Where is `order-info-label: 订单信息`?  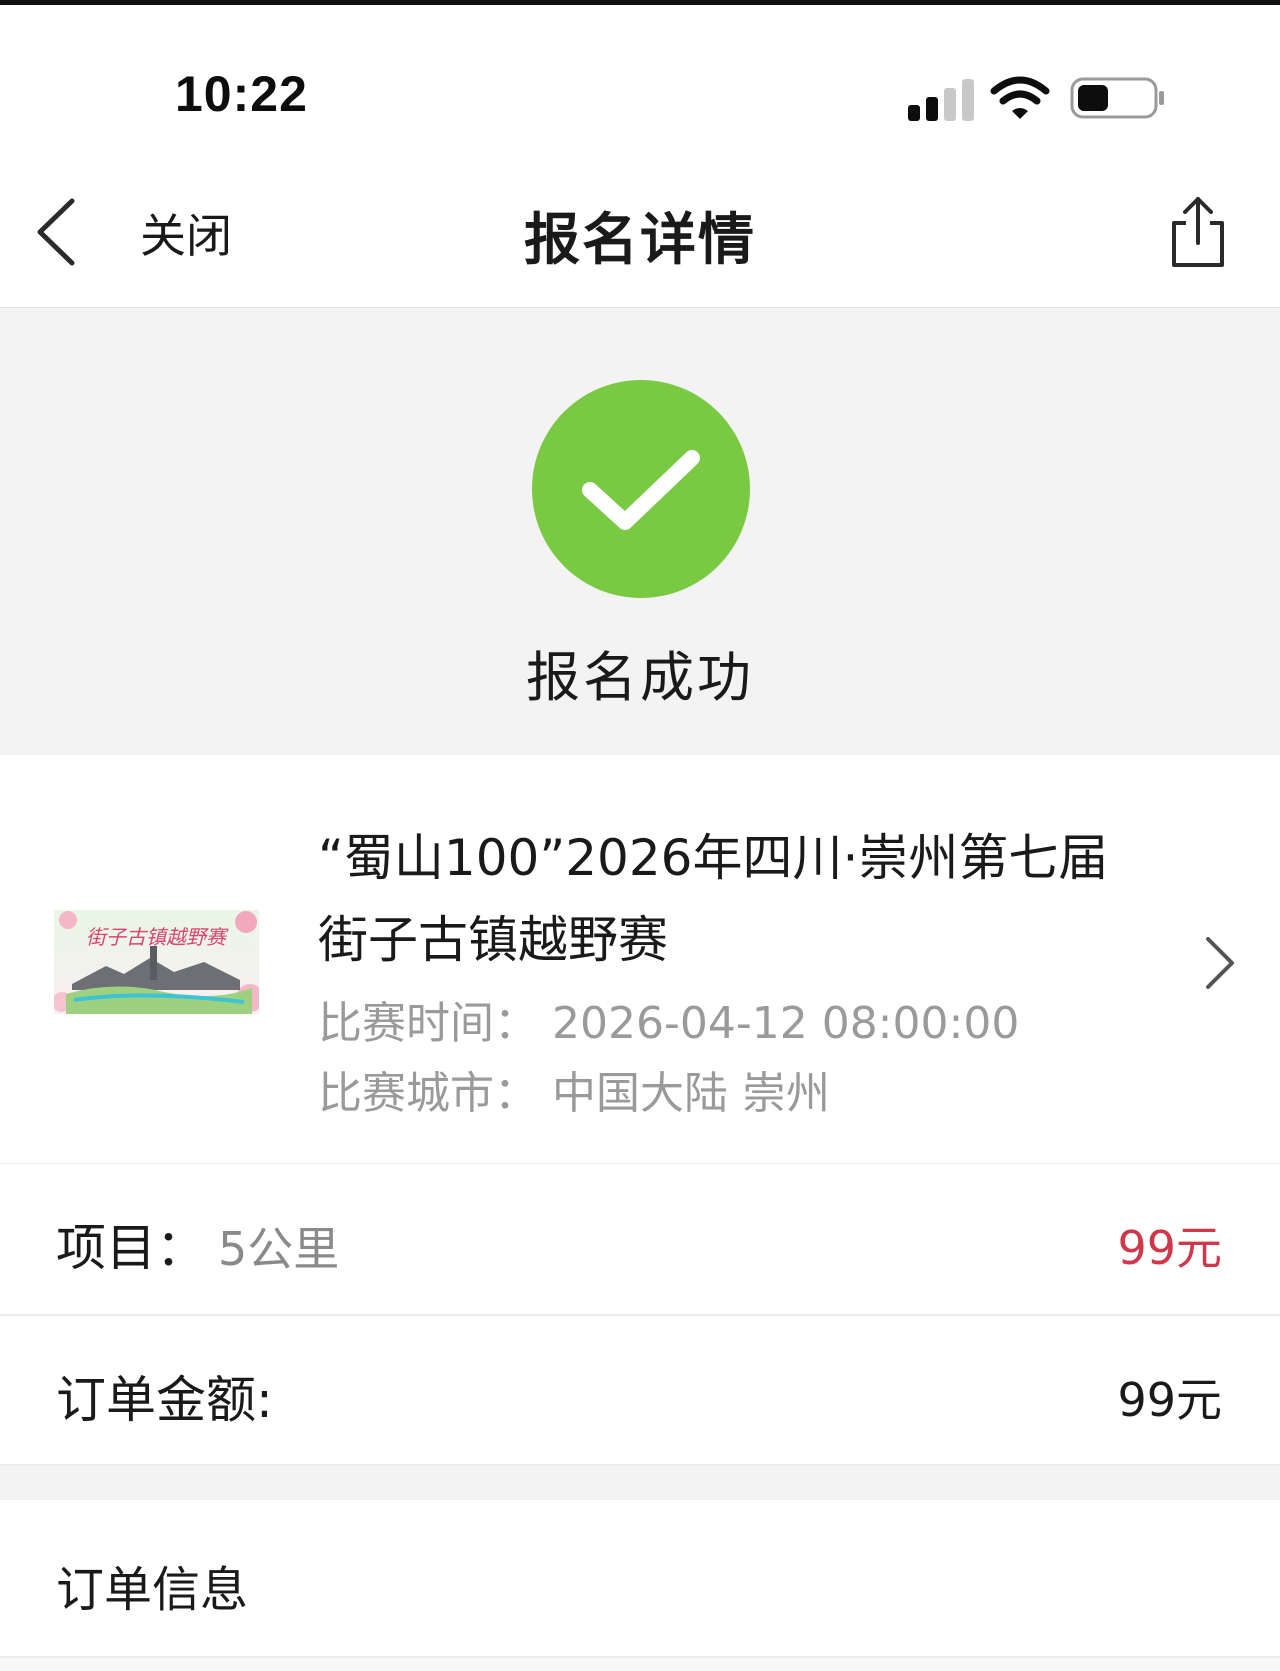
order-info-label: 订单信息 is located at coordinates (152, 1590).